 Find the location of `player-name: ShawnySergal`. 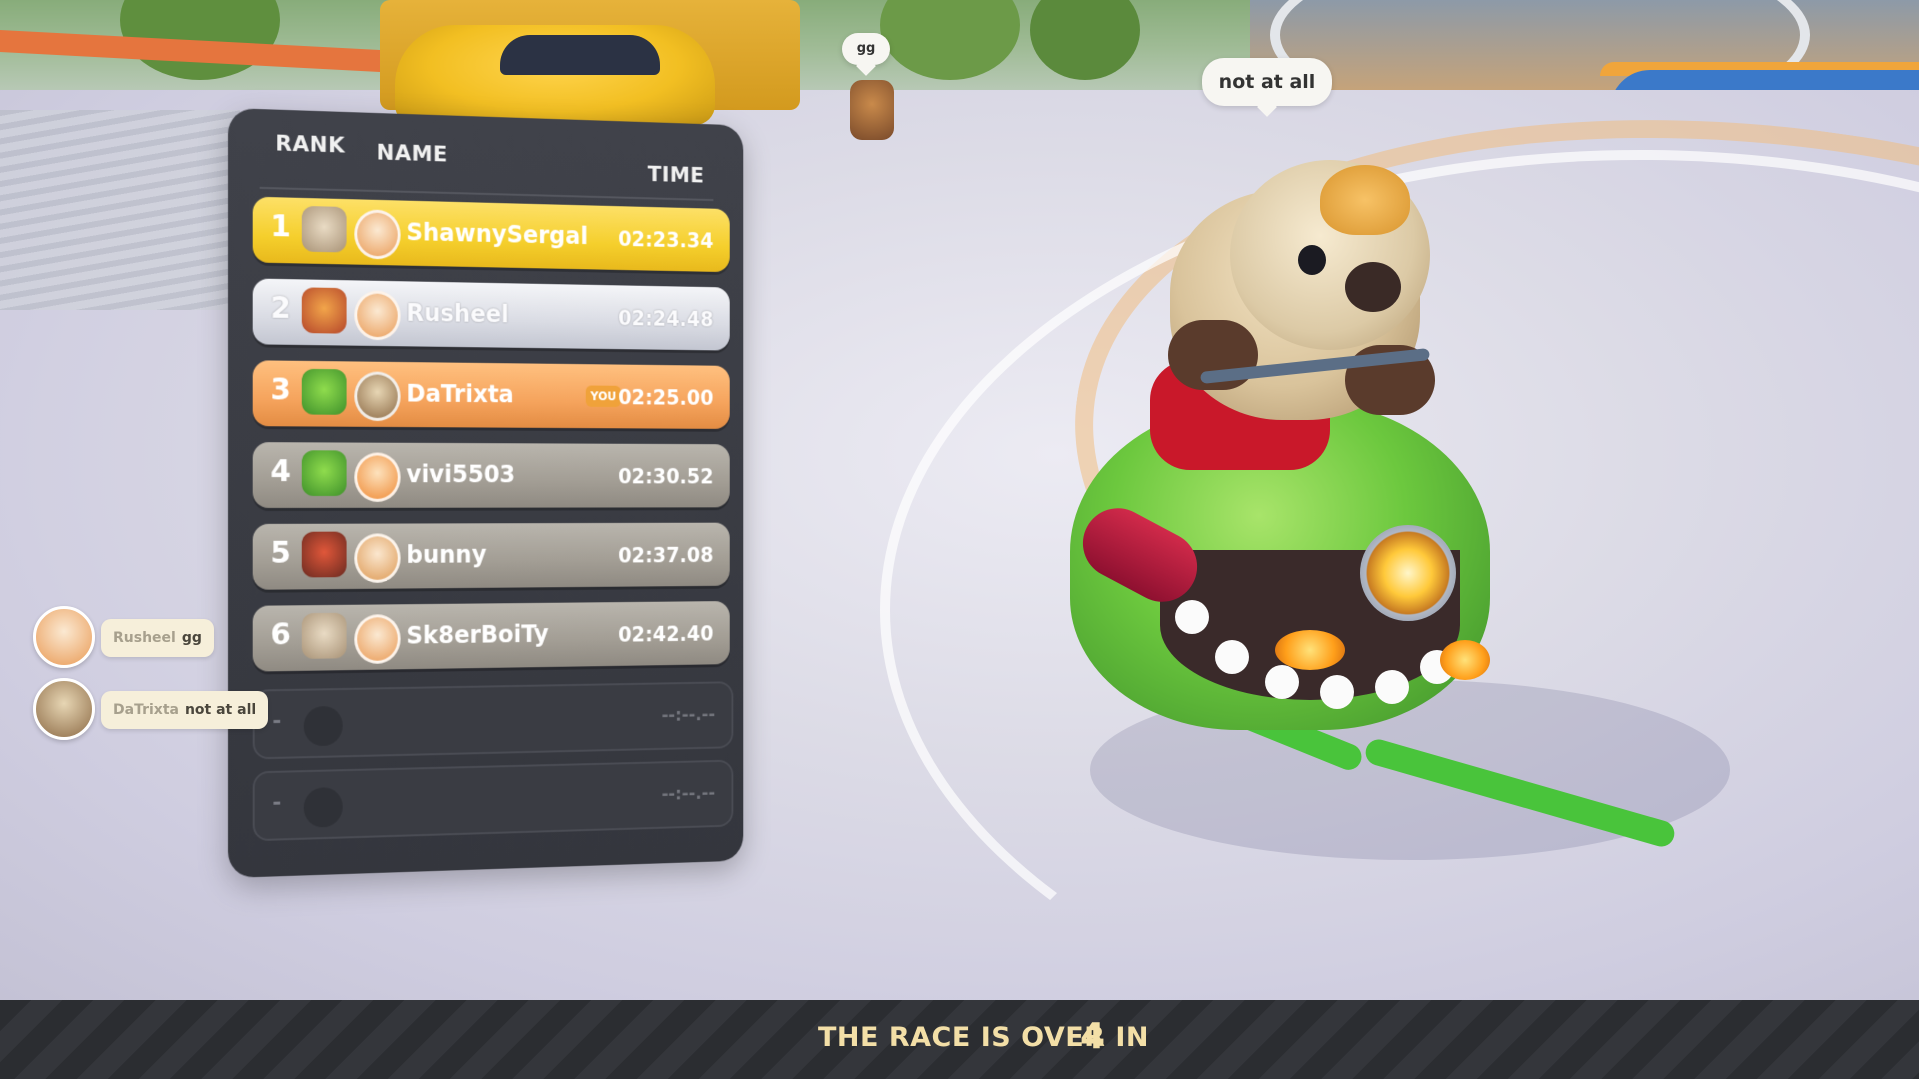

player-name: ShawnySergal is located at coordinates (497, 234).